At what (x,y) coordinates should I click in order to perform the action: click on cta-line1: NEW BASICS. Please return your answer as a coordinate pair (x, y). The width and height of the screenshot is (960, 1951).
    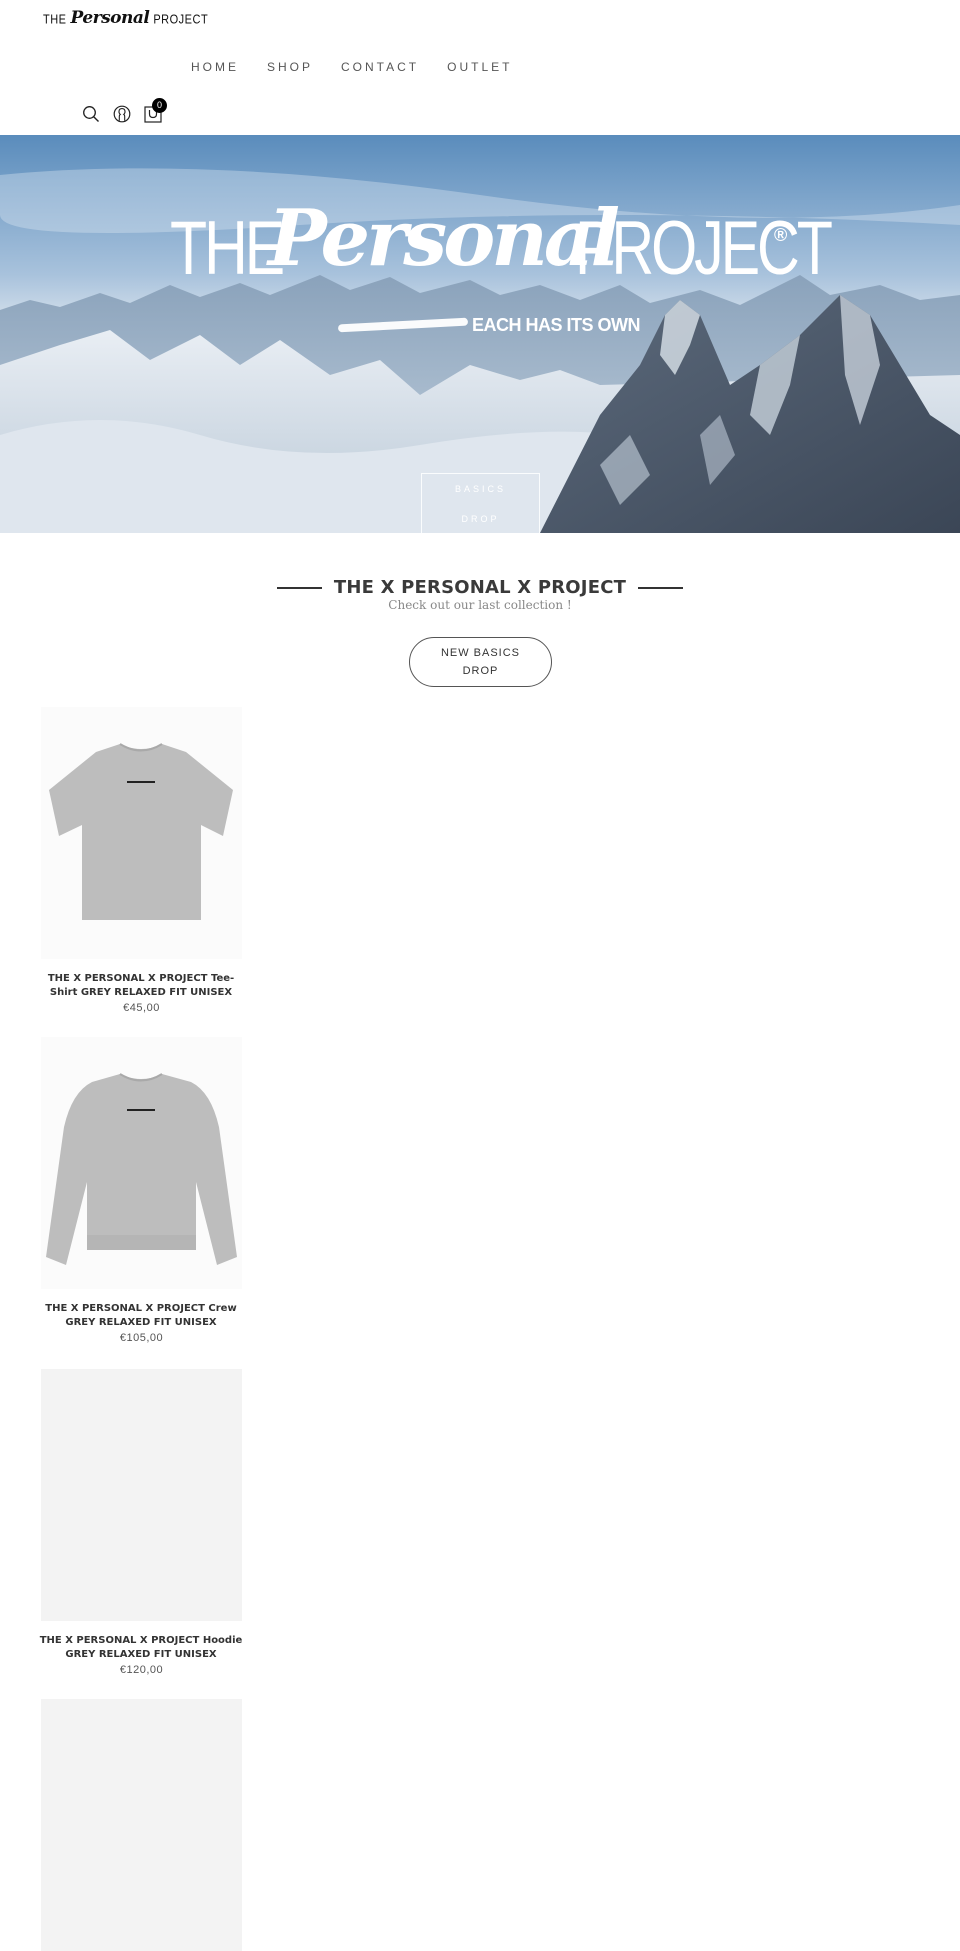
    Looking at the image, I should click on (480, 653).